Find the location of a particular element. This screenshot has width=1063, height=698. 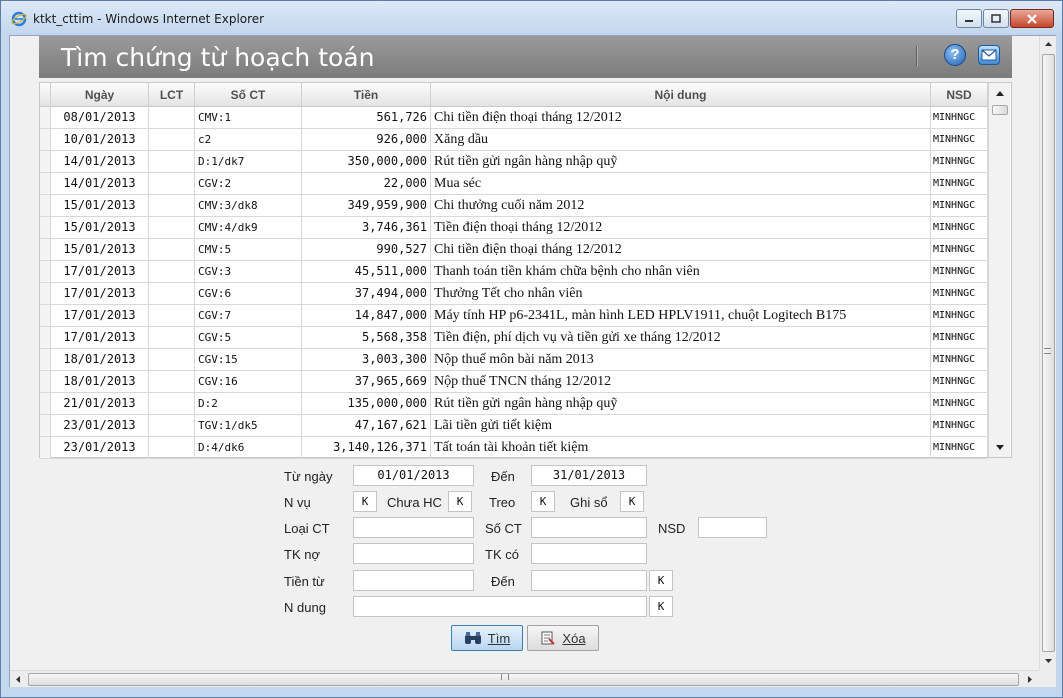

binoculars-icon is located at coordinates (473, 638).